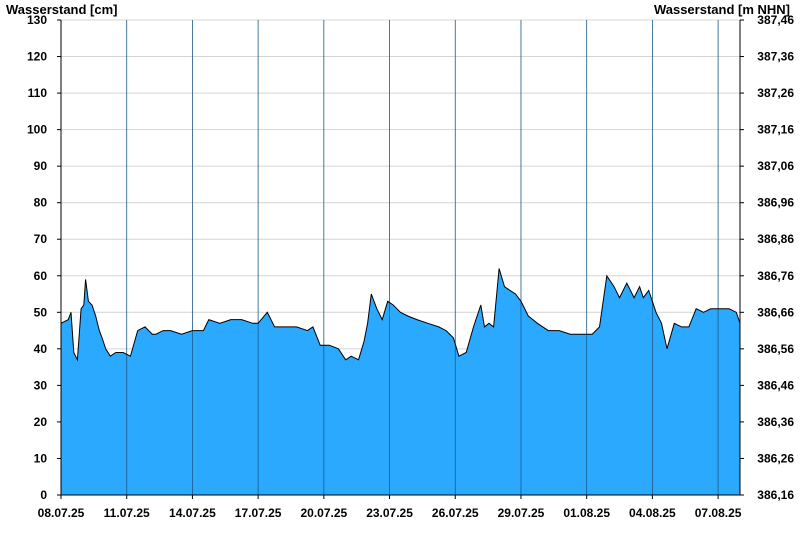 This screenshot has width=800, height=550. What do you see at coordinates (323, 513) in the screenshot?
I see `x-tick-label: 20.07.25` at bounding box center [323, 513].